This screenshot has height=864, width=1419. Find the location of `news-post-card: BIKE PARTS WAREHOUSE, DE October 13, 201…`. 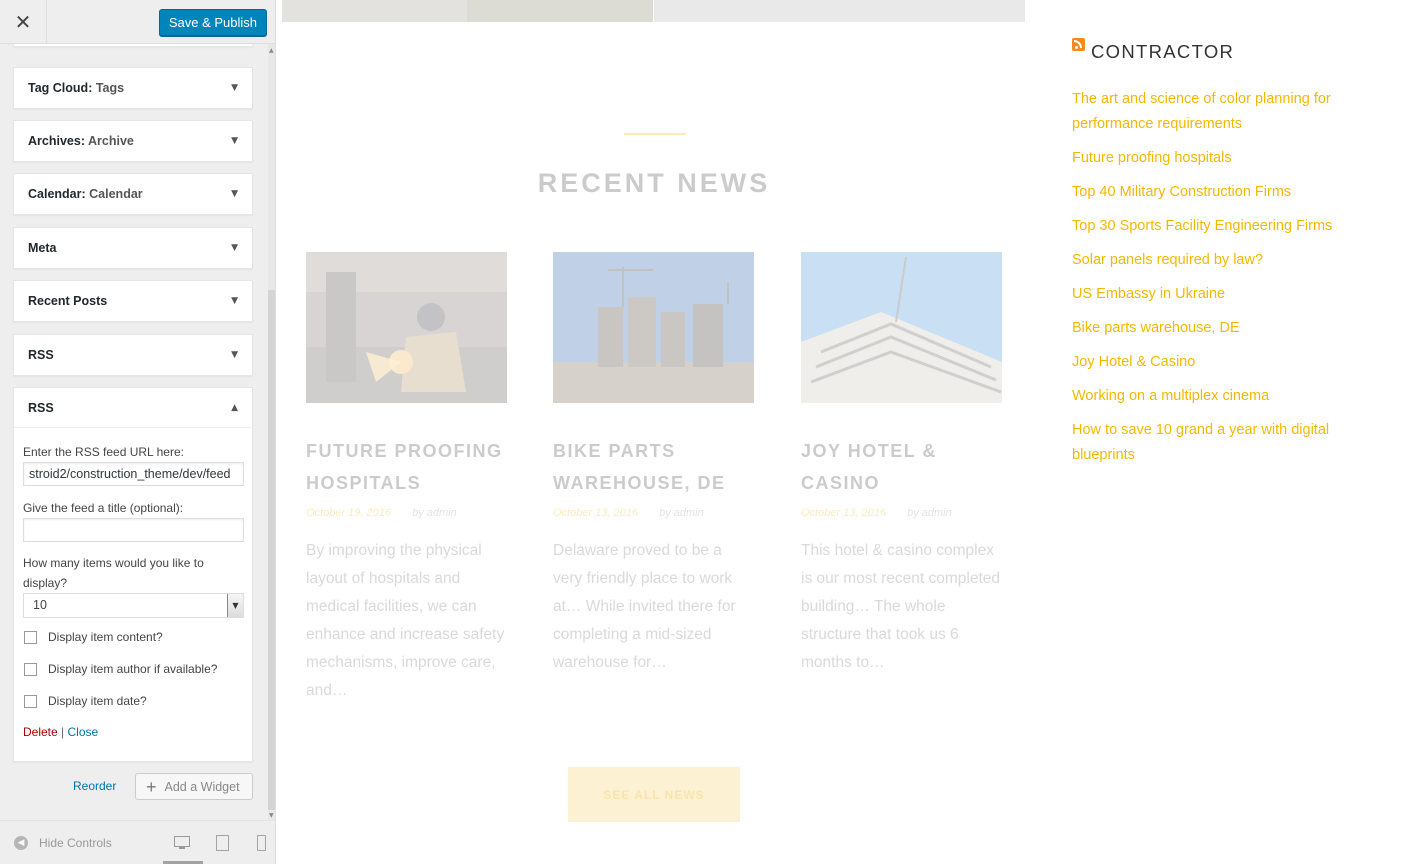

news-post-card: BIKE PARTS WAREHOUSE, DE October 13, 201… is located at coordinates (653, 464).